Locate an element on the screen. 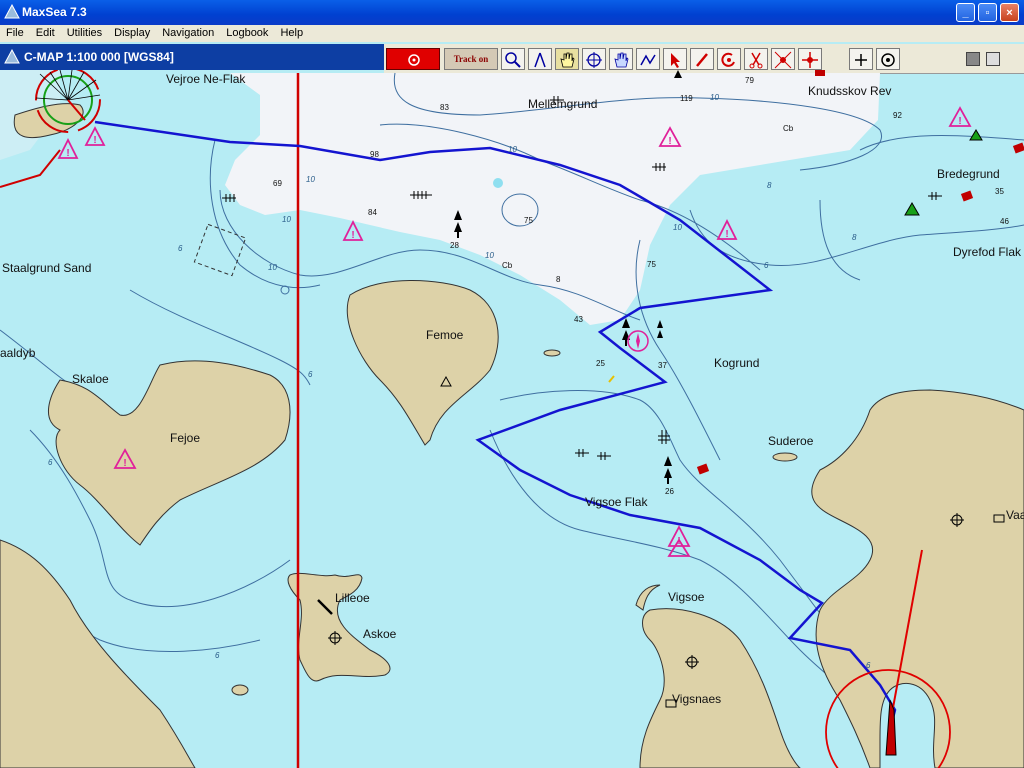 This screenshot has height=768, width=1024. pan-button is located at coordinates (567, 59).